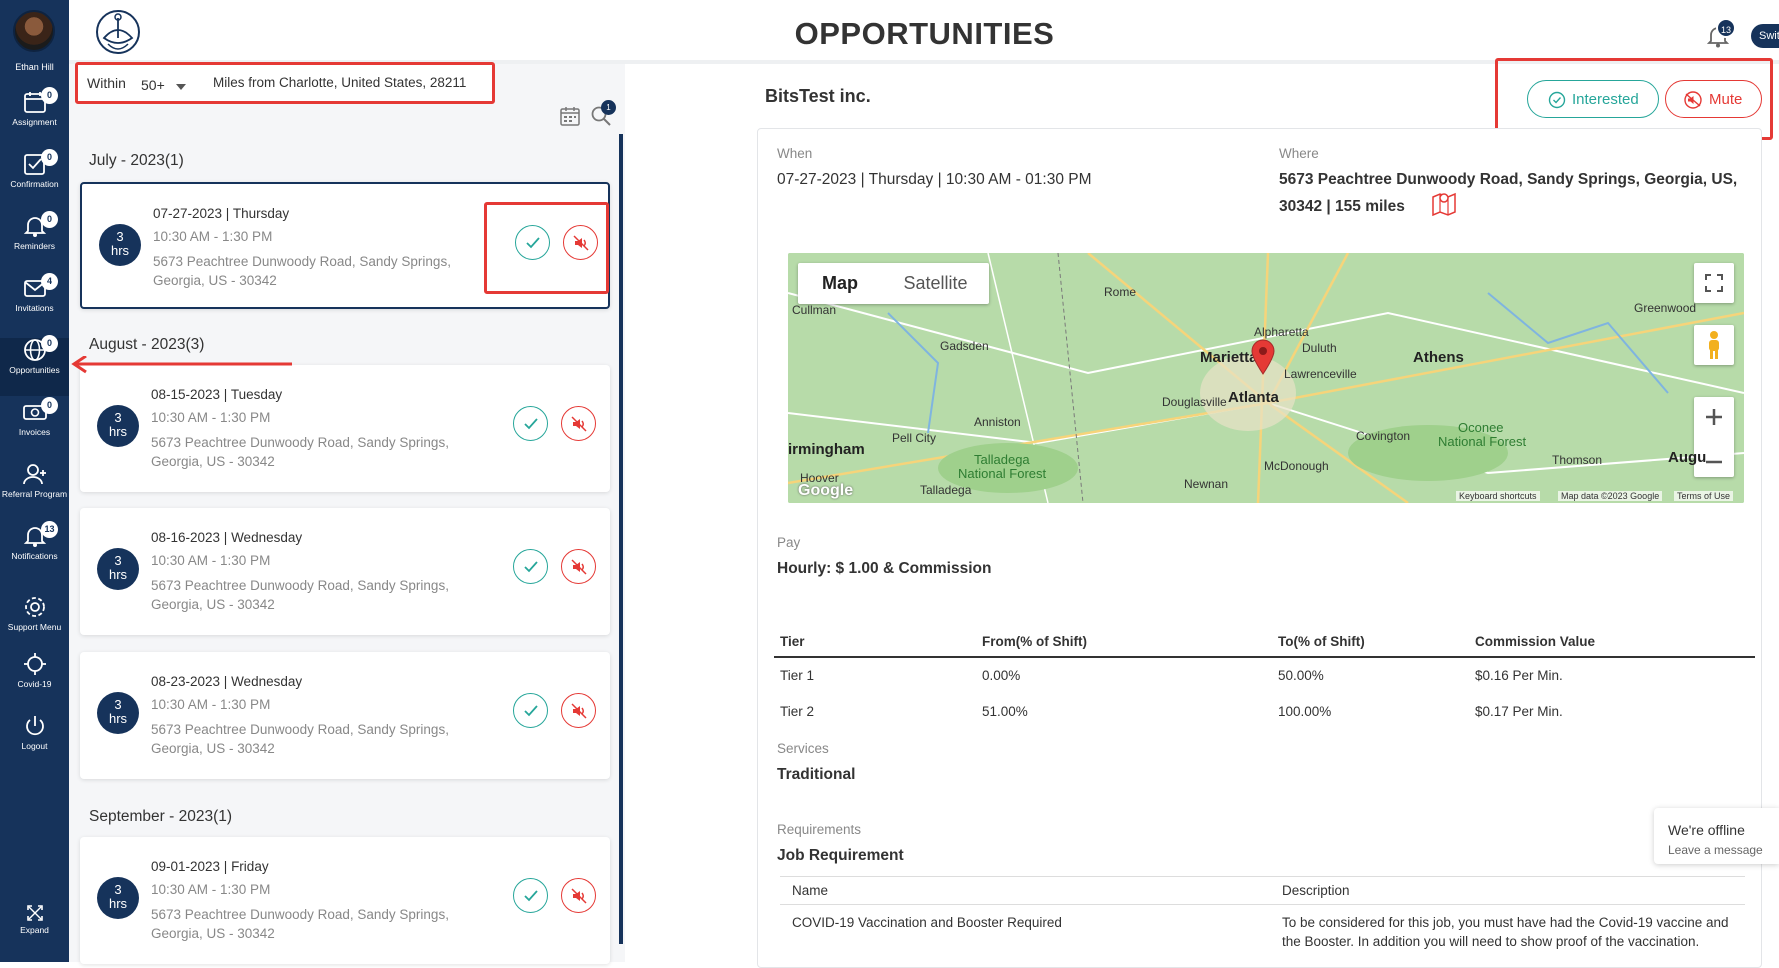 This screenshot has width=1779, height=968. What do you see at coordinates (1704, 496) in the screenshot?
I see `terms-of-use-link: Terms of Use` at bounding box center [1704, 496].